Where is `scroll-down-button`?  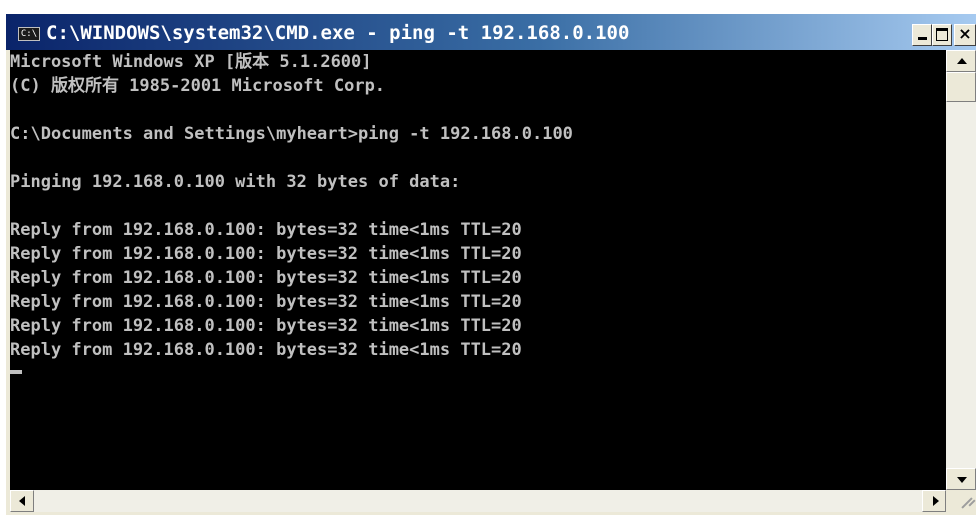
scroll-down-button is located at coordinates (961, 479).